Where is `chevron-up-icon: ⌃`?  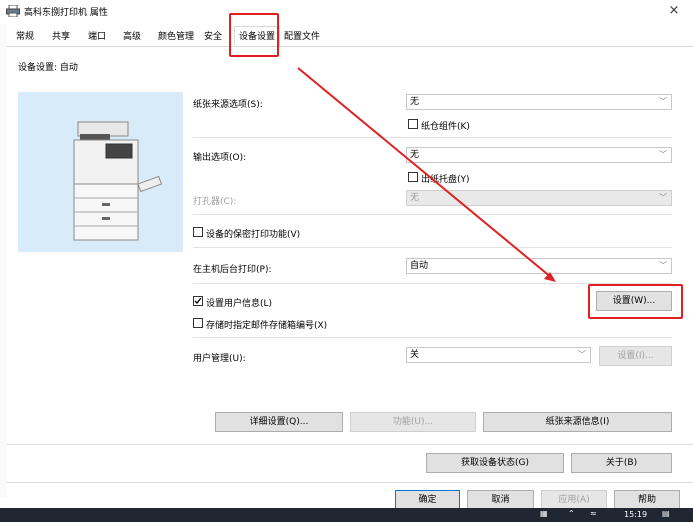
chevron-up-icon: ⌃ is located at coordinates (571, 513).